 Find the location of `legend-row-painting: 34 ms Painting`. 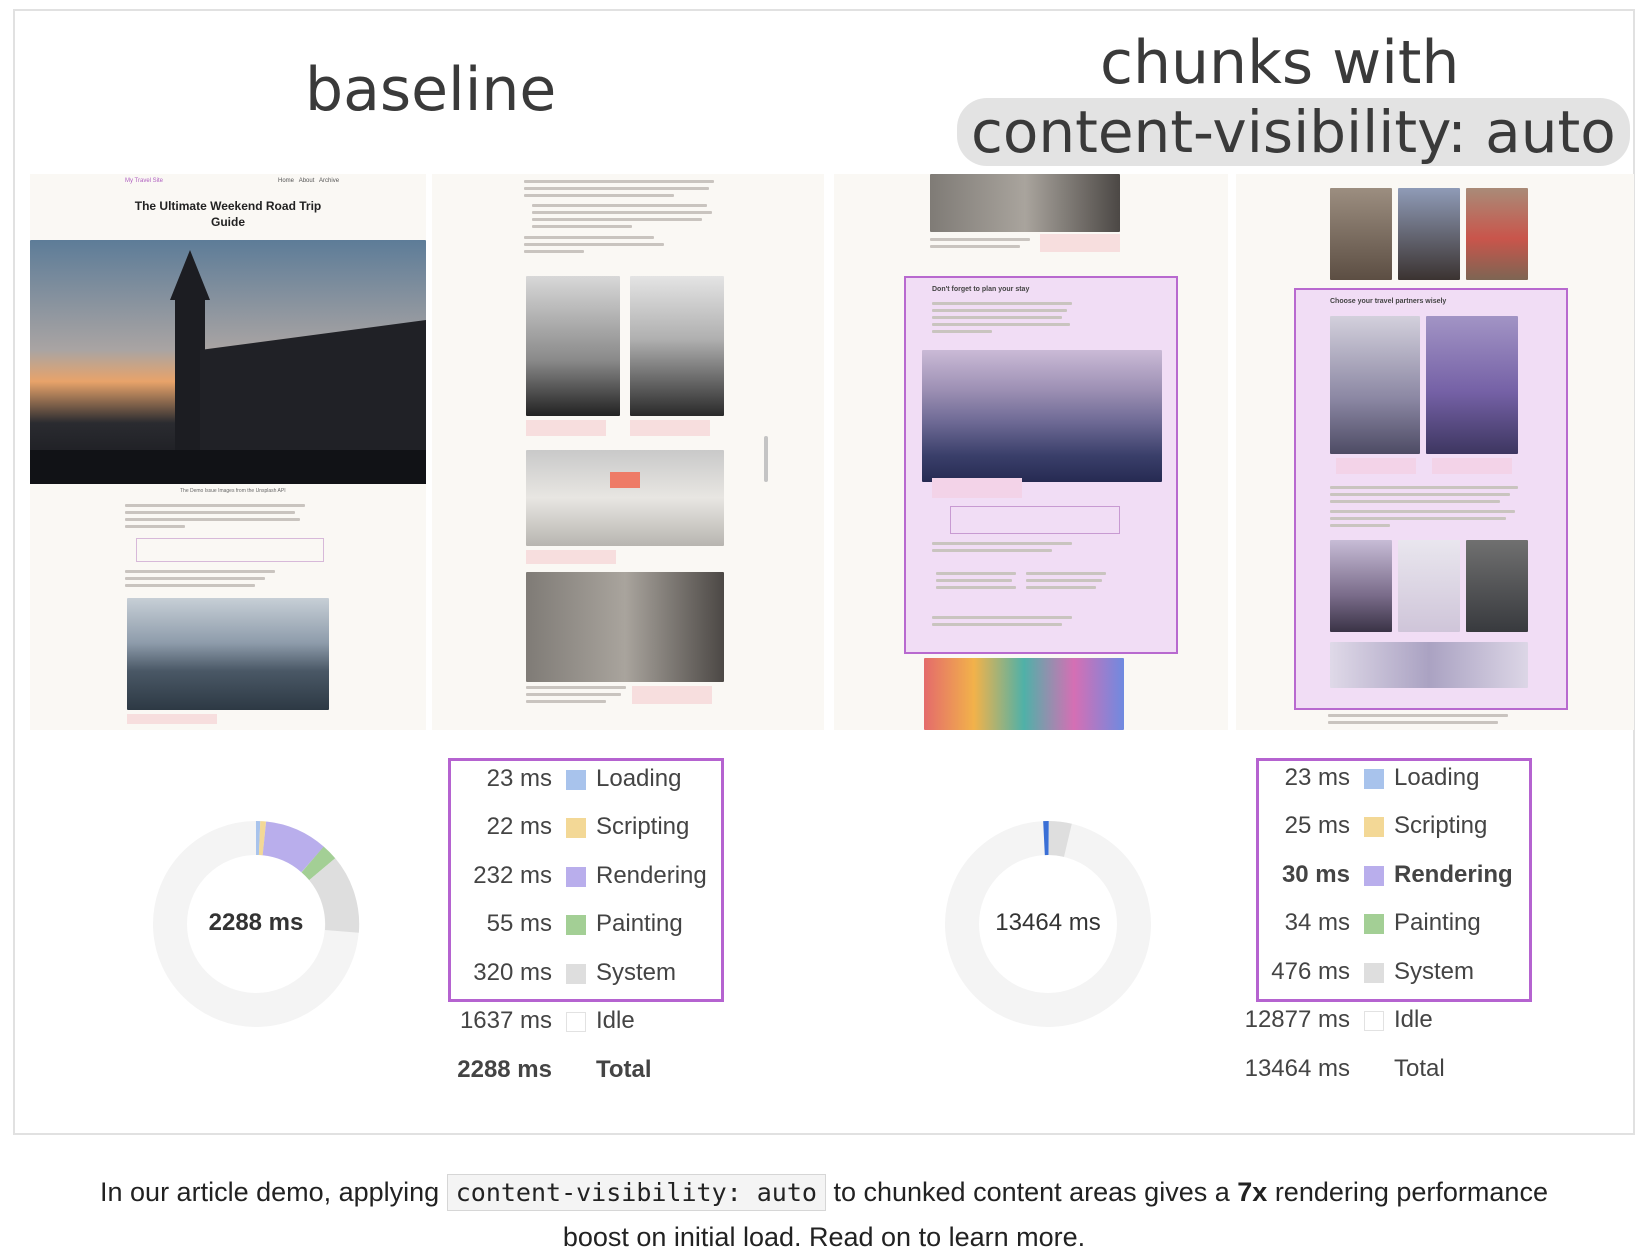

legend-row-painting: 34 ms Painting is located at coordinates (1401, 927).